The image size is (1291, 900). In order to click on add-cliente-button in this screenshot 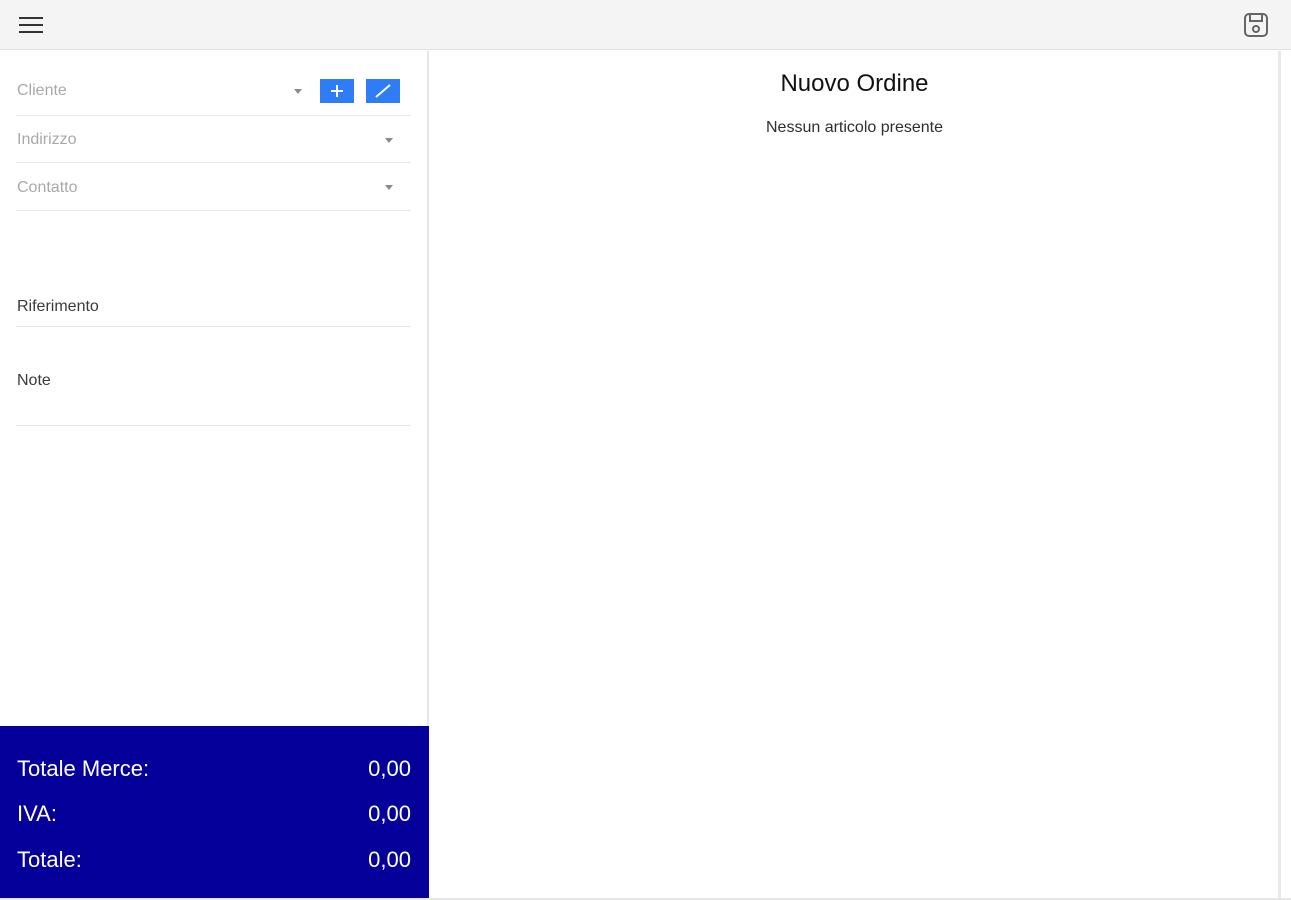, I will do `click(337, 91)`.